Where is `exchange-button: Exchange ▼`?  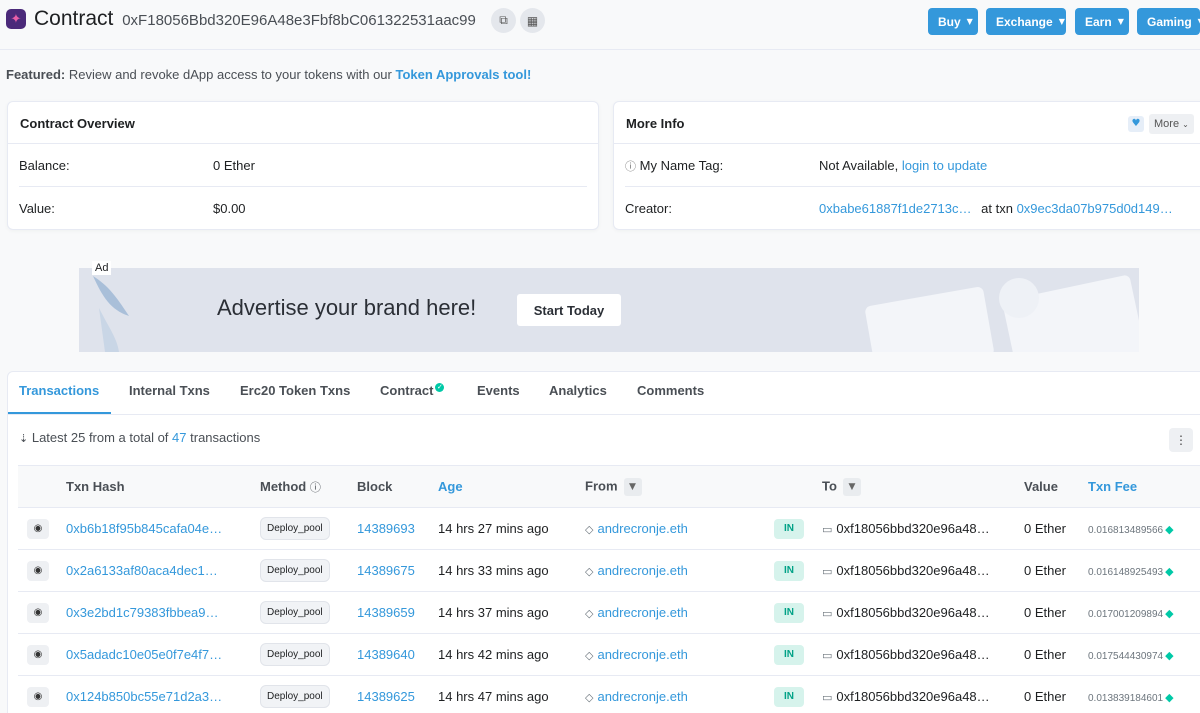
exchange-button: Exchange ▼ is located at coordinates (1026, 21).